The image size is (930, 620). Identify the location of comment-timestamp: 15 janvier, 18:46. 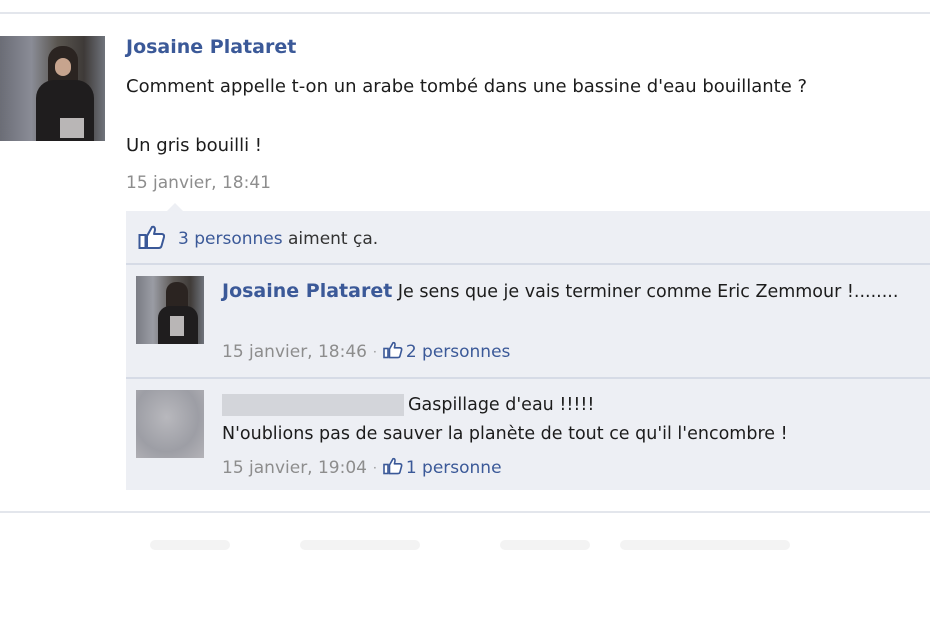
(294, 352).